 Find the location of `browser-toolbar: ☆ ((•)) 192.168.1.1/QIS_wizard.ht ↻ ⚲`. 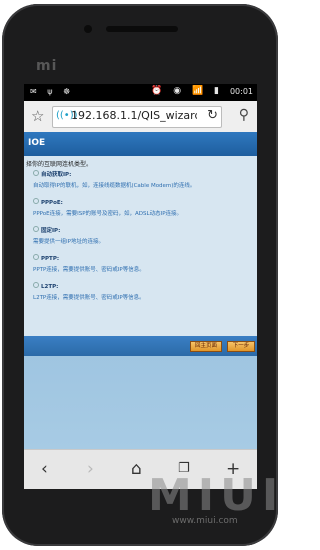

browser-toolbar: ☆ ((•)) 192.168.1.1/QIS_wizard.ht ↻ ⚲ is located at coordinates (140, 117).